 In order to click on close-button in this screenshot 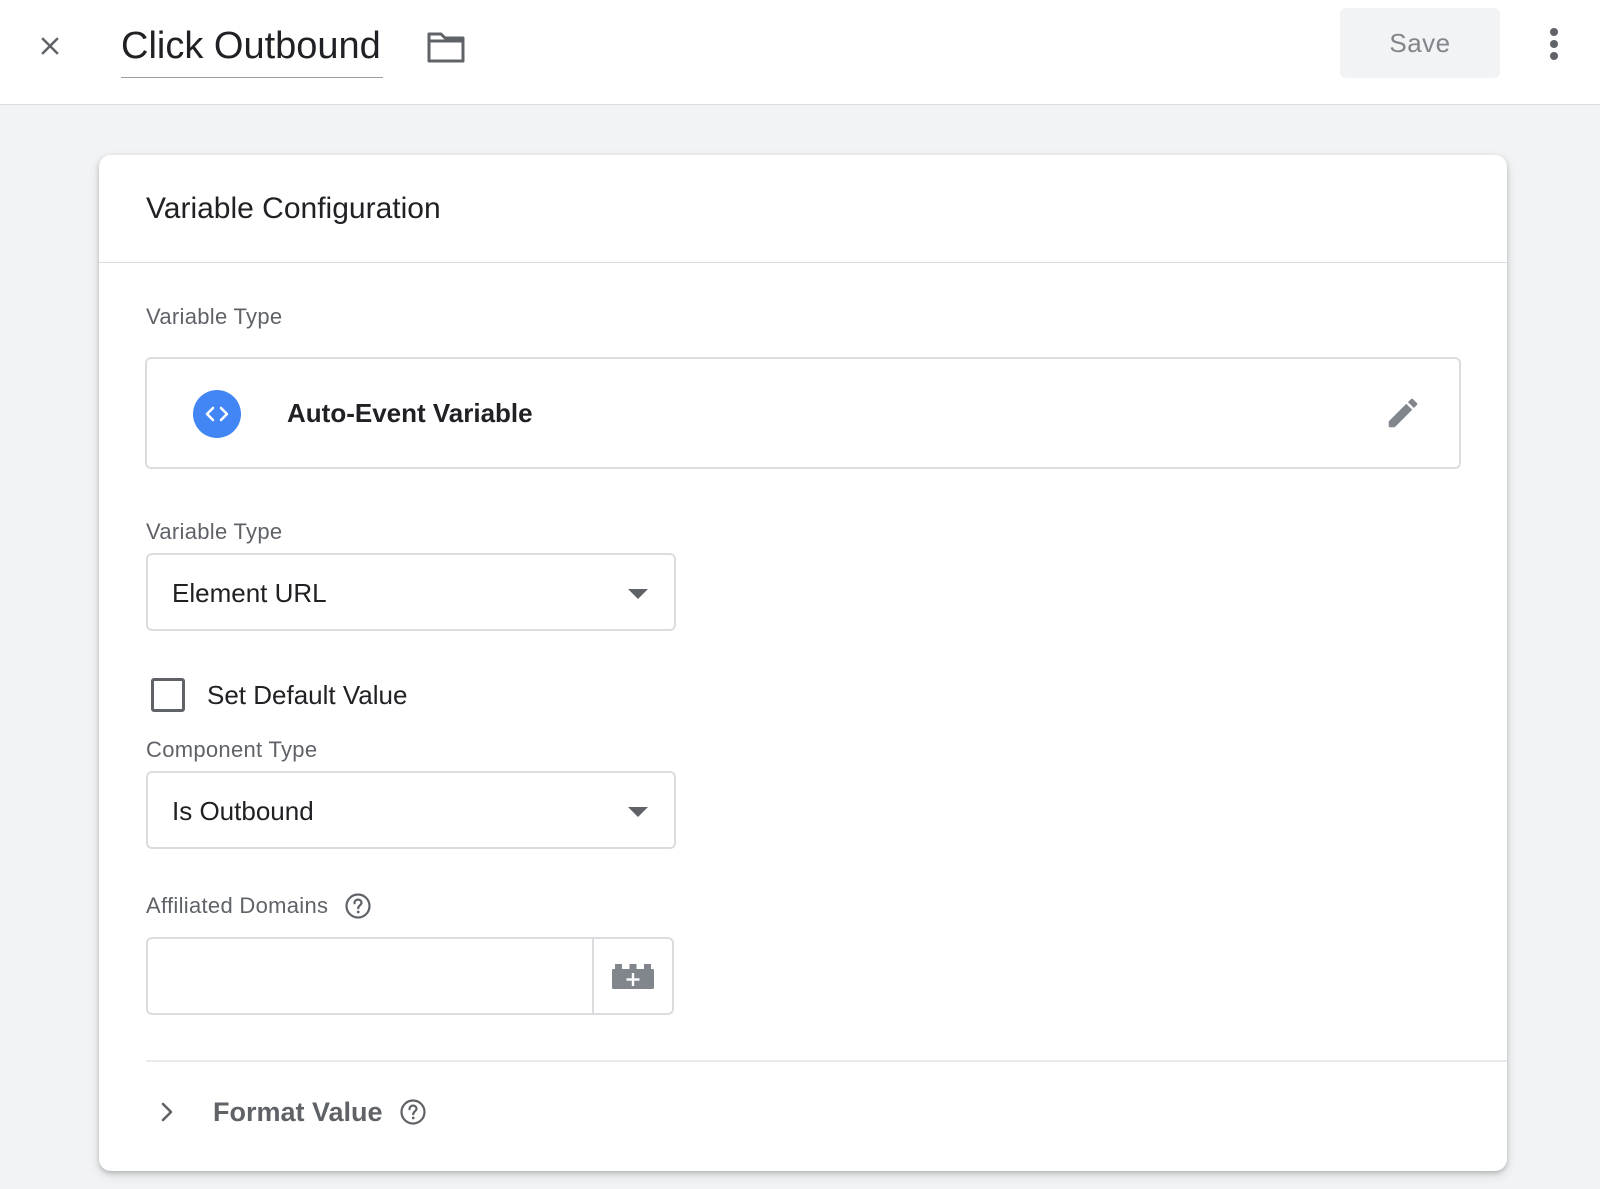, I will do `click(50, 46)`.